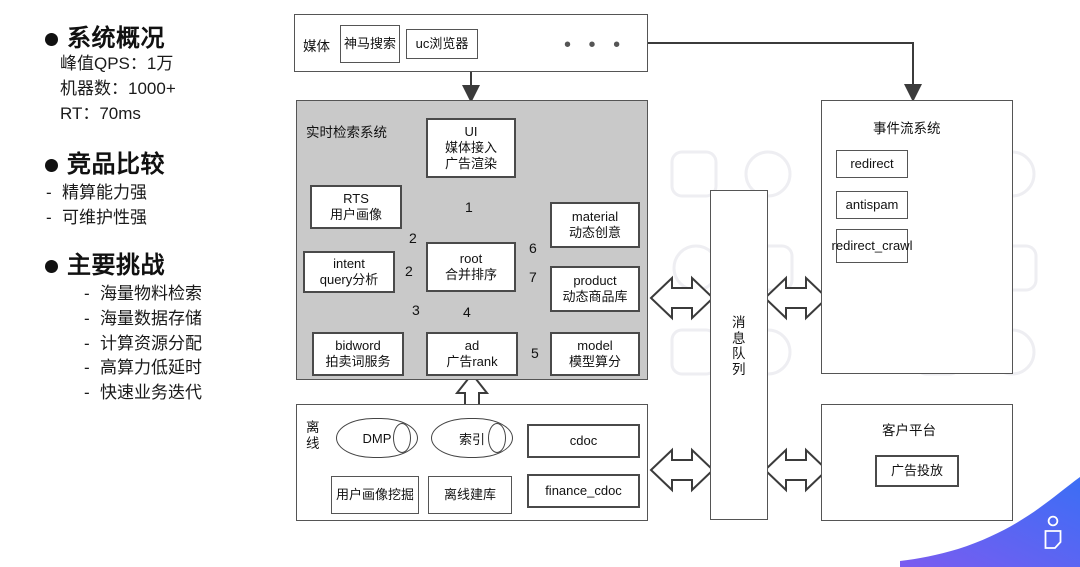  I want to click on arrow-offline-to-queue, so click(682, 470).